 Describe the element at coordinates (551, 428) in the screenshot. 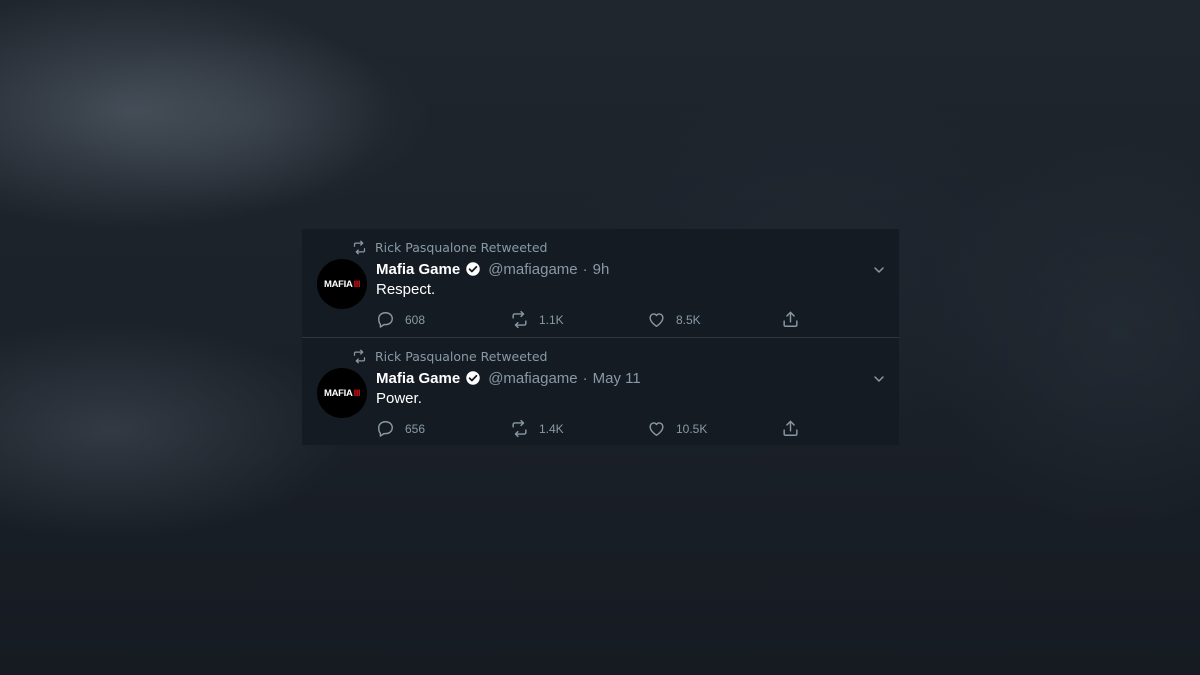

I see `retweet-count: 1.4K` at that location.